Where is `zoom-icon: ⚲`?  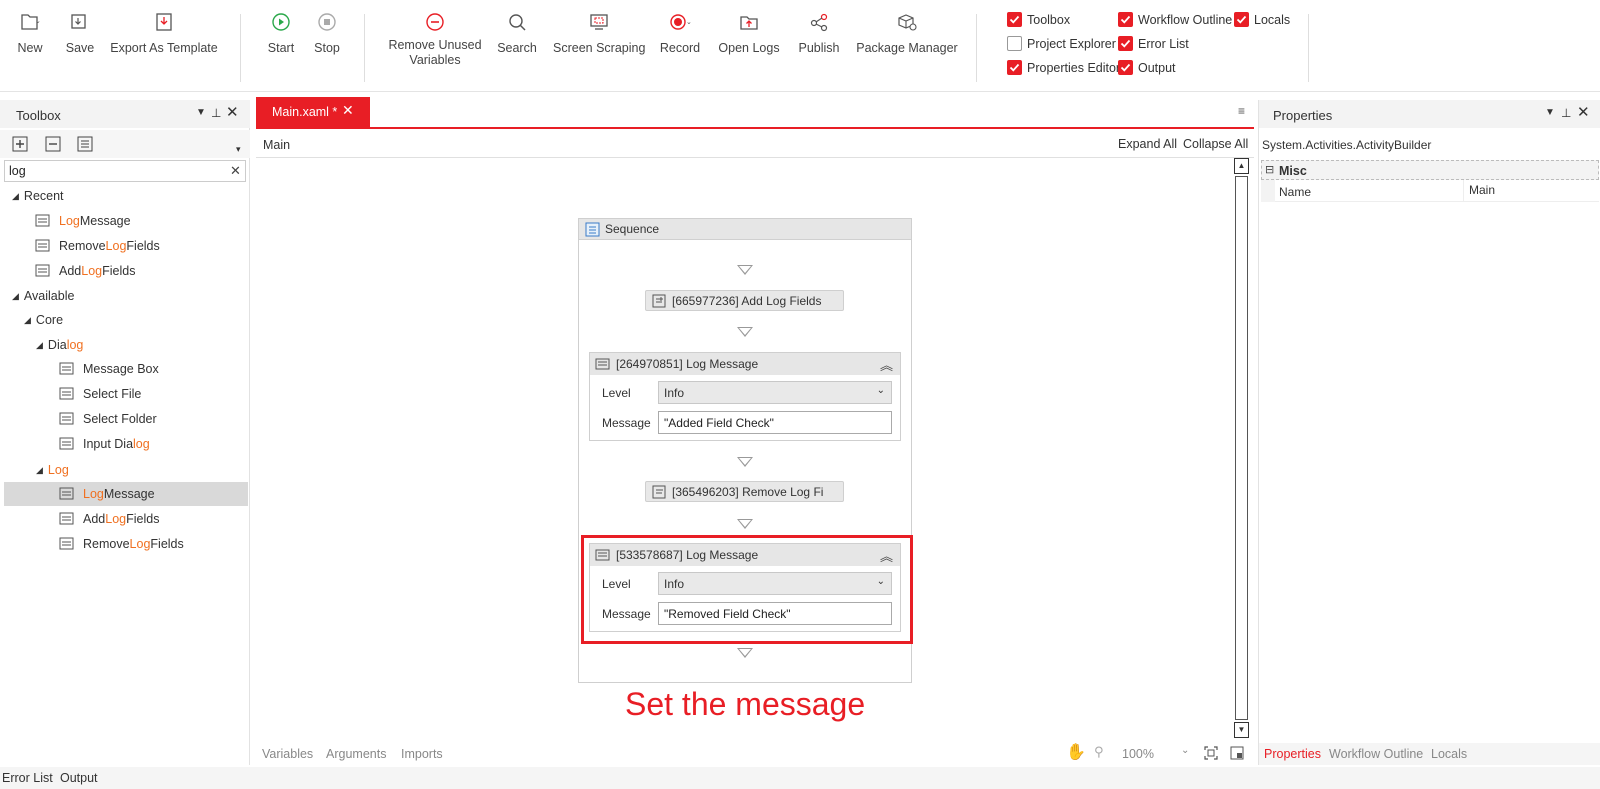 zoom-icon: ⚲ is located at coordinates (1099, 752).